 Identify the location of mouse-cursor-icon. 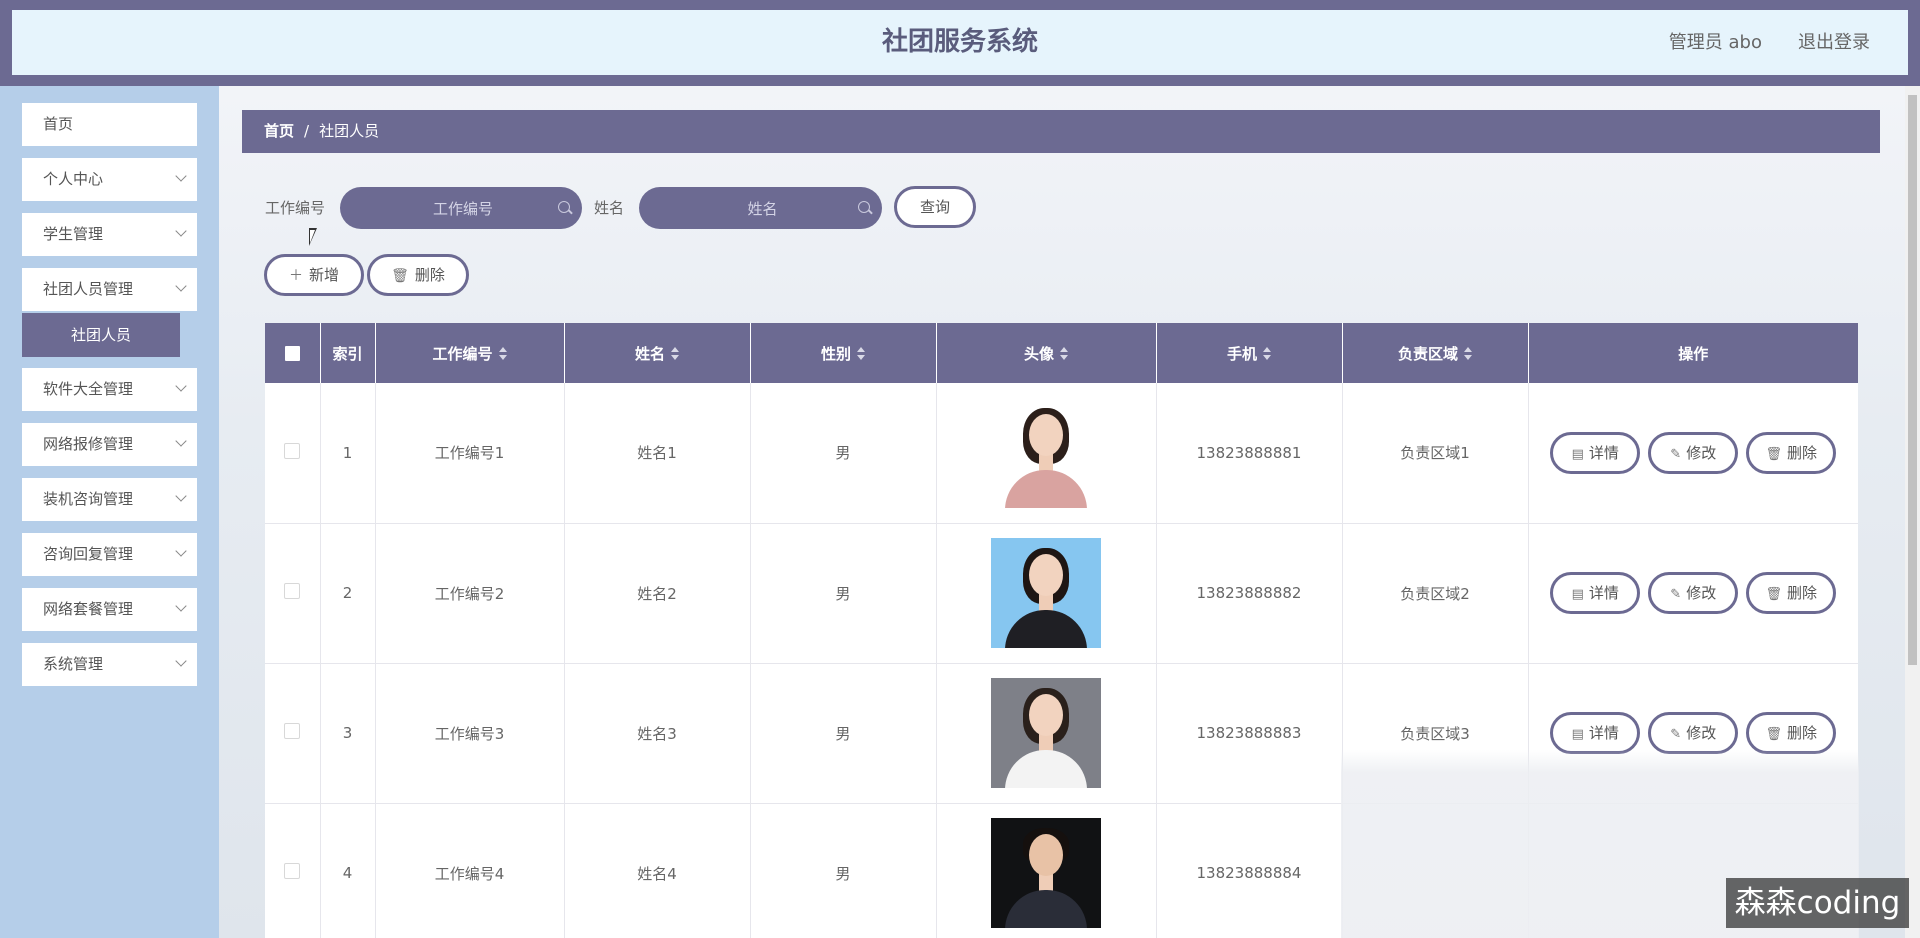
(313, 237).